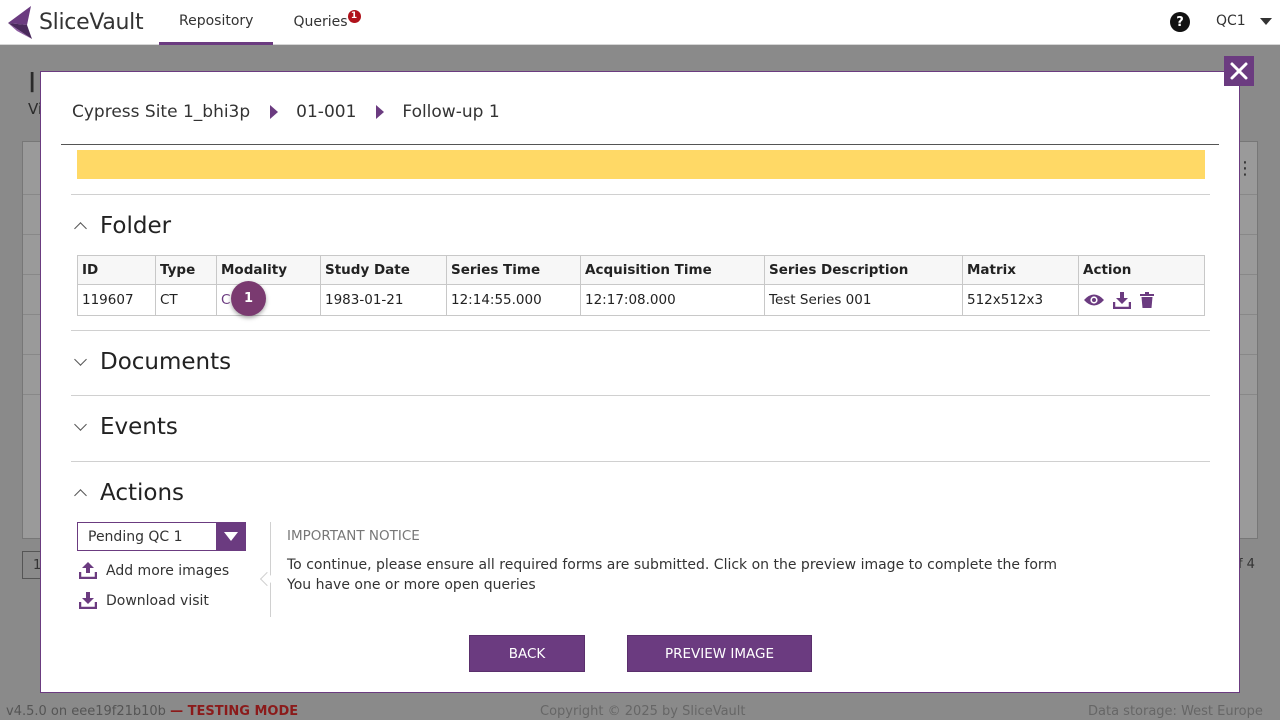 The height and width of the screenshot is (720, 1280). Describe the element at coordinates (116, 270) in the screenshot. I see `col-id: ID` at that location.